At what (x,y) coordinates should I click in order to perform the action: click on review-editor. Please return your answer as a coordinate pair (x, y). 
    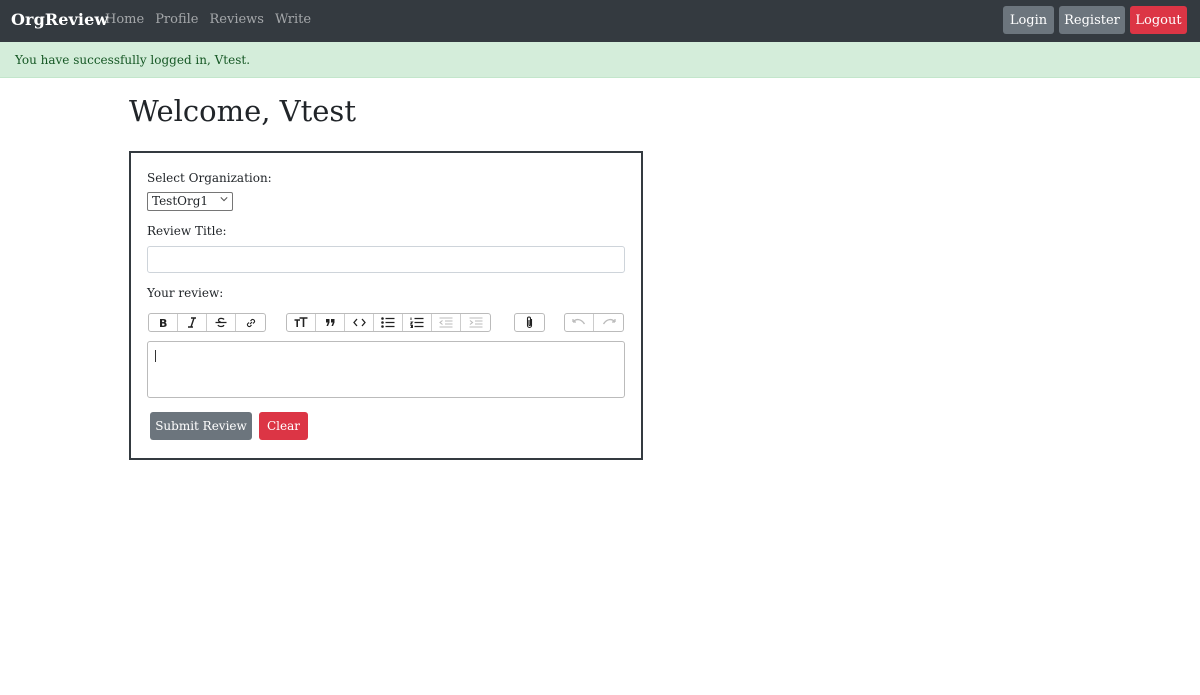
    Looking at the image, I should click on (386, 369).